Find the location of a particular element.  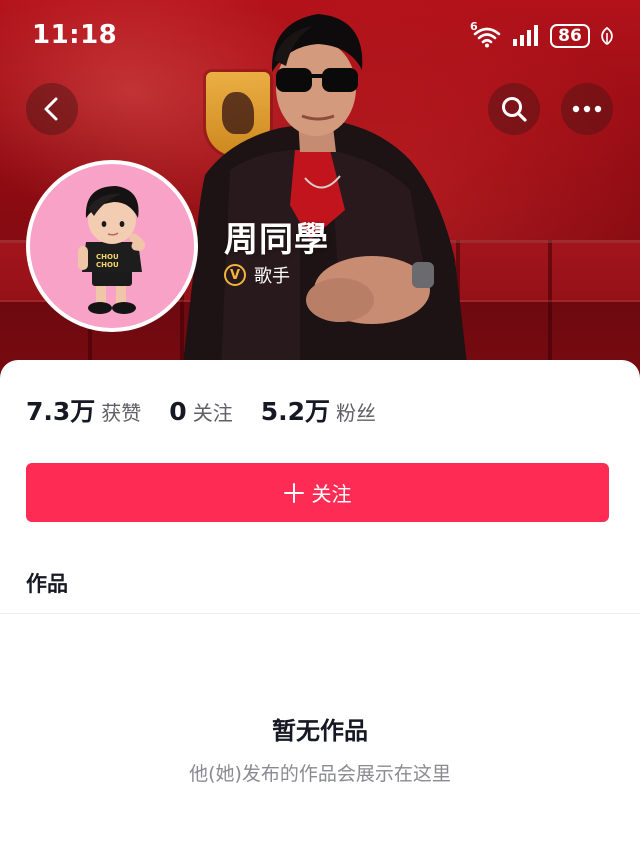

battery-icon: 86 is located at coordinates (570, 36).